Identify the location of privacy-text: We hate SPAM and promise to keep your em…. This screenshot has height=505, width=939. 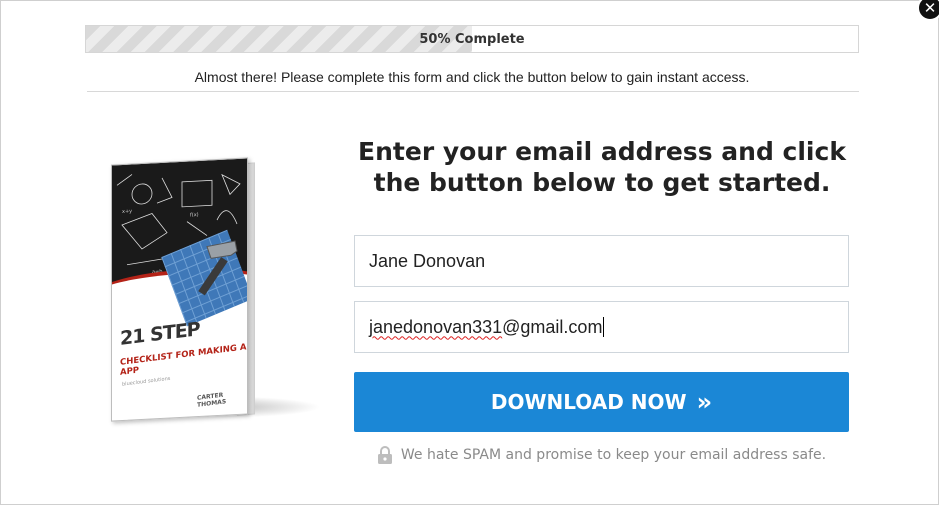
(613, 455).